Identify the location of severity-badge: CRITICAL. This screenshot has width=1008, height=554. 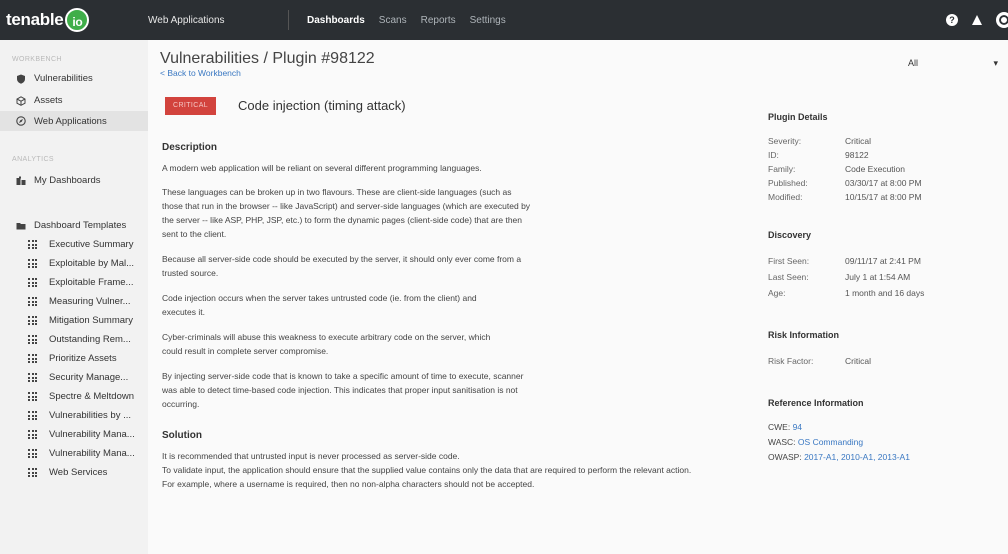
(191, 106).